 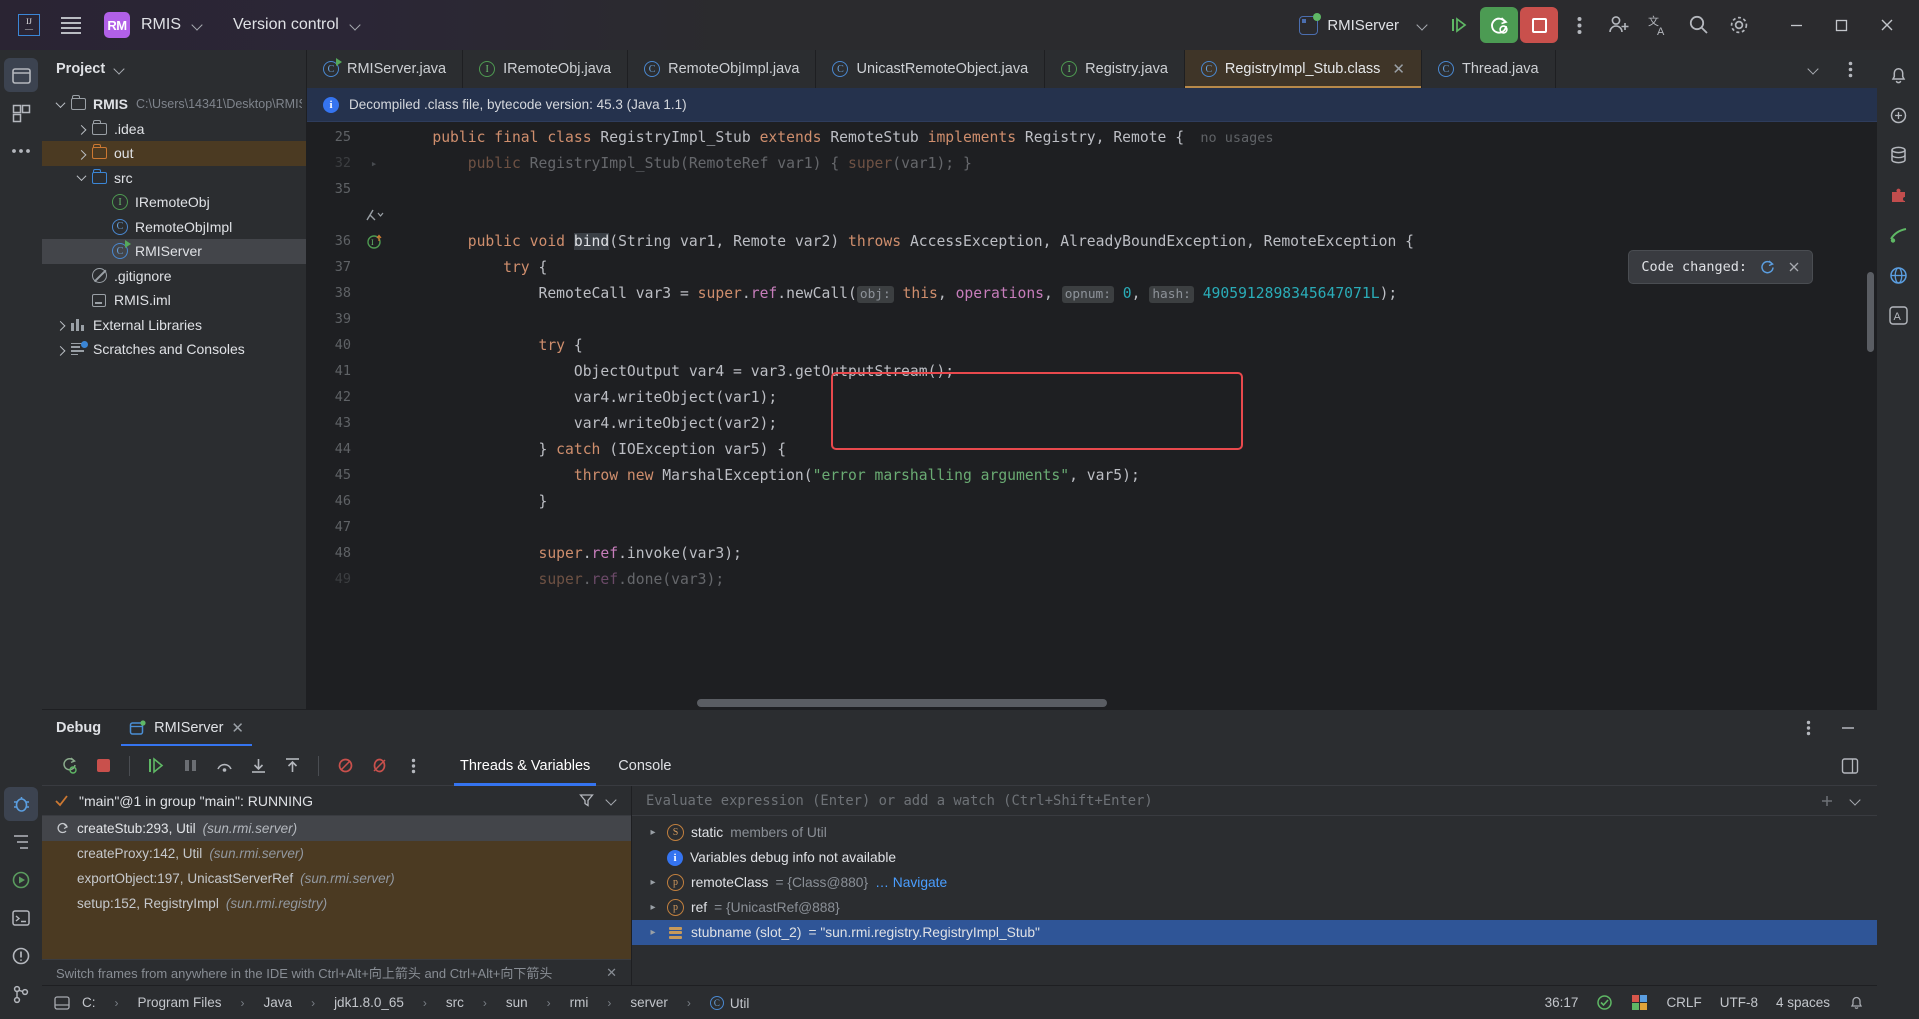 I want to click on code-line: 49 super.ref.done(var3);, so click(x=1092, y=579).